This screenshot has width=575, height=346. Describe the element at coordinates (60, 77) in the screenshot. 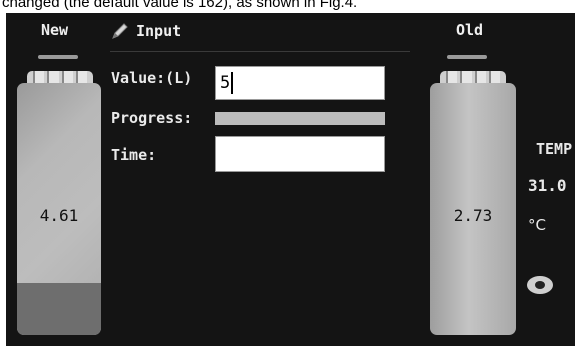

I see `new-tank-lid` at that location.